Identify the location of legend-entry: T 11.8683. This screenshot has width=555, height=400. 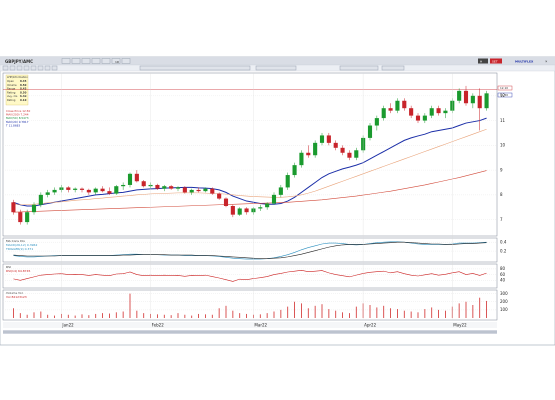
(12, 125).